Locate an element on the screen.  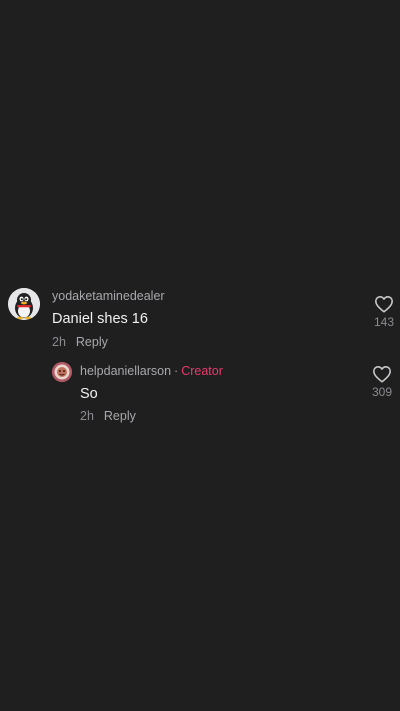
creator-badge: Creator is located at coordinates (202, 371).